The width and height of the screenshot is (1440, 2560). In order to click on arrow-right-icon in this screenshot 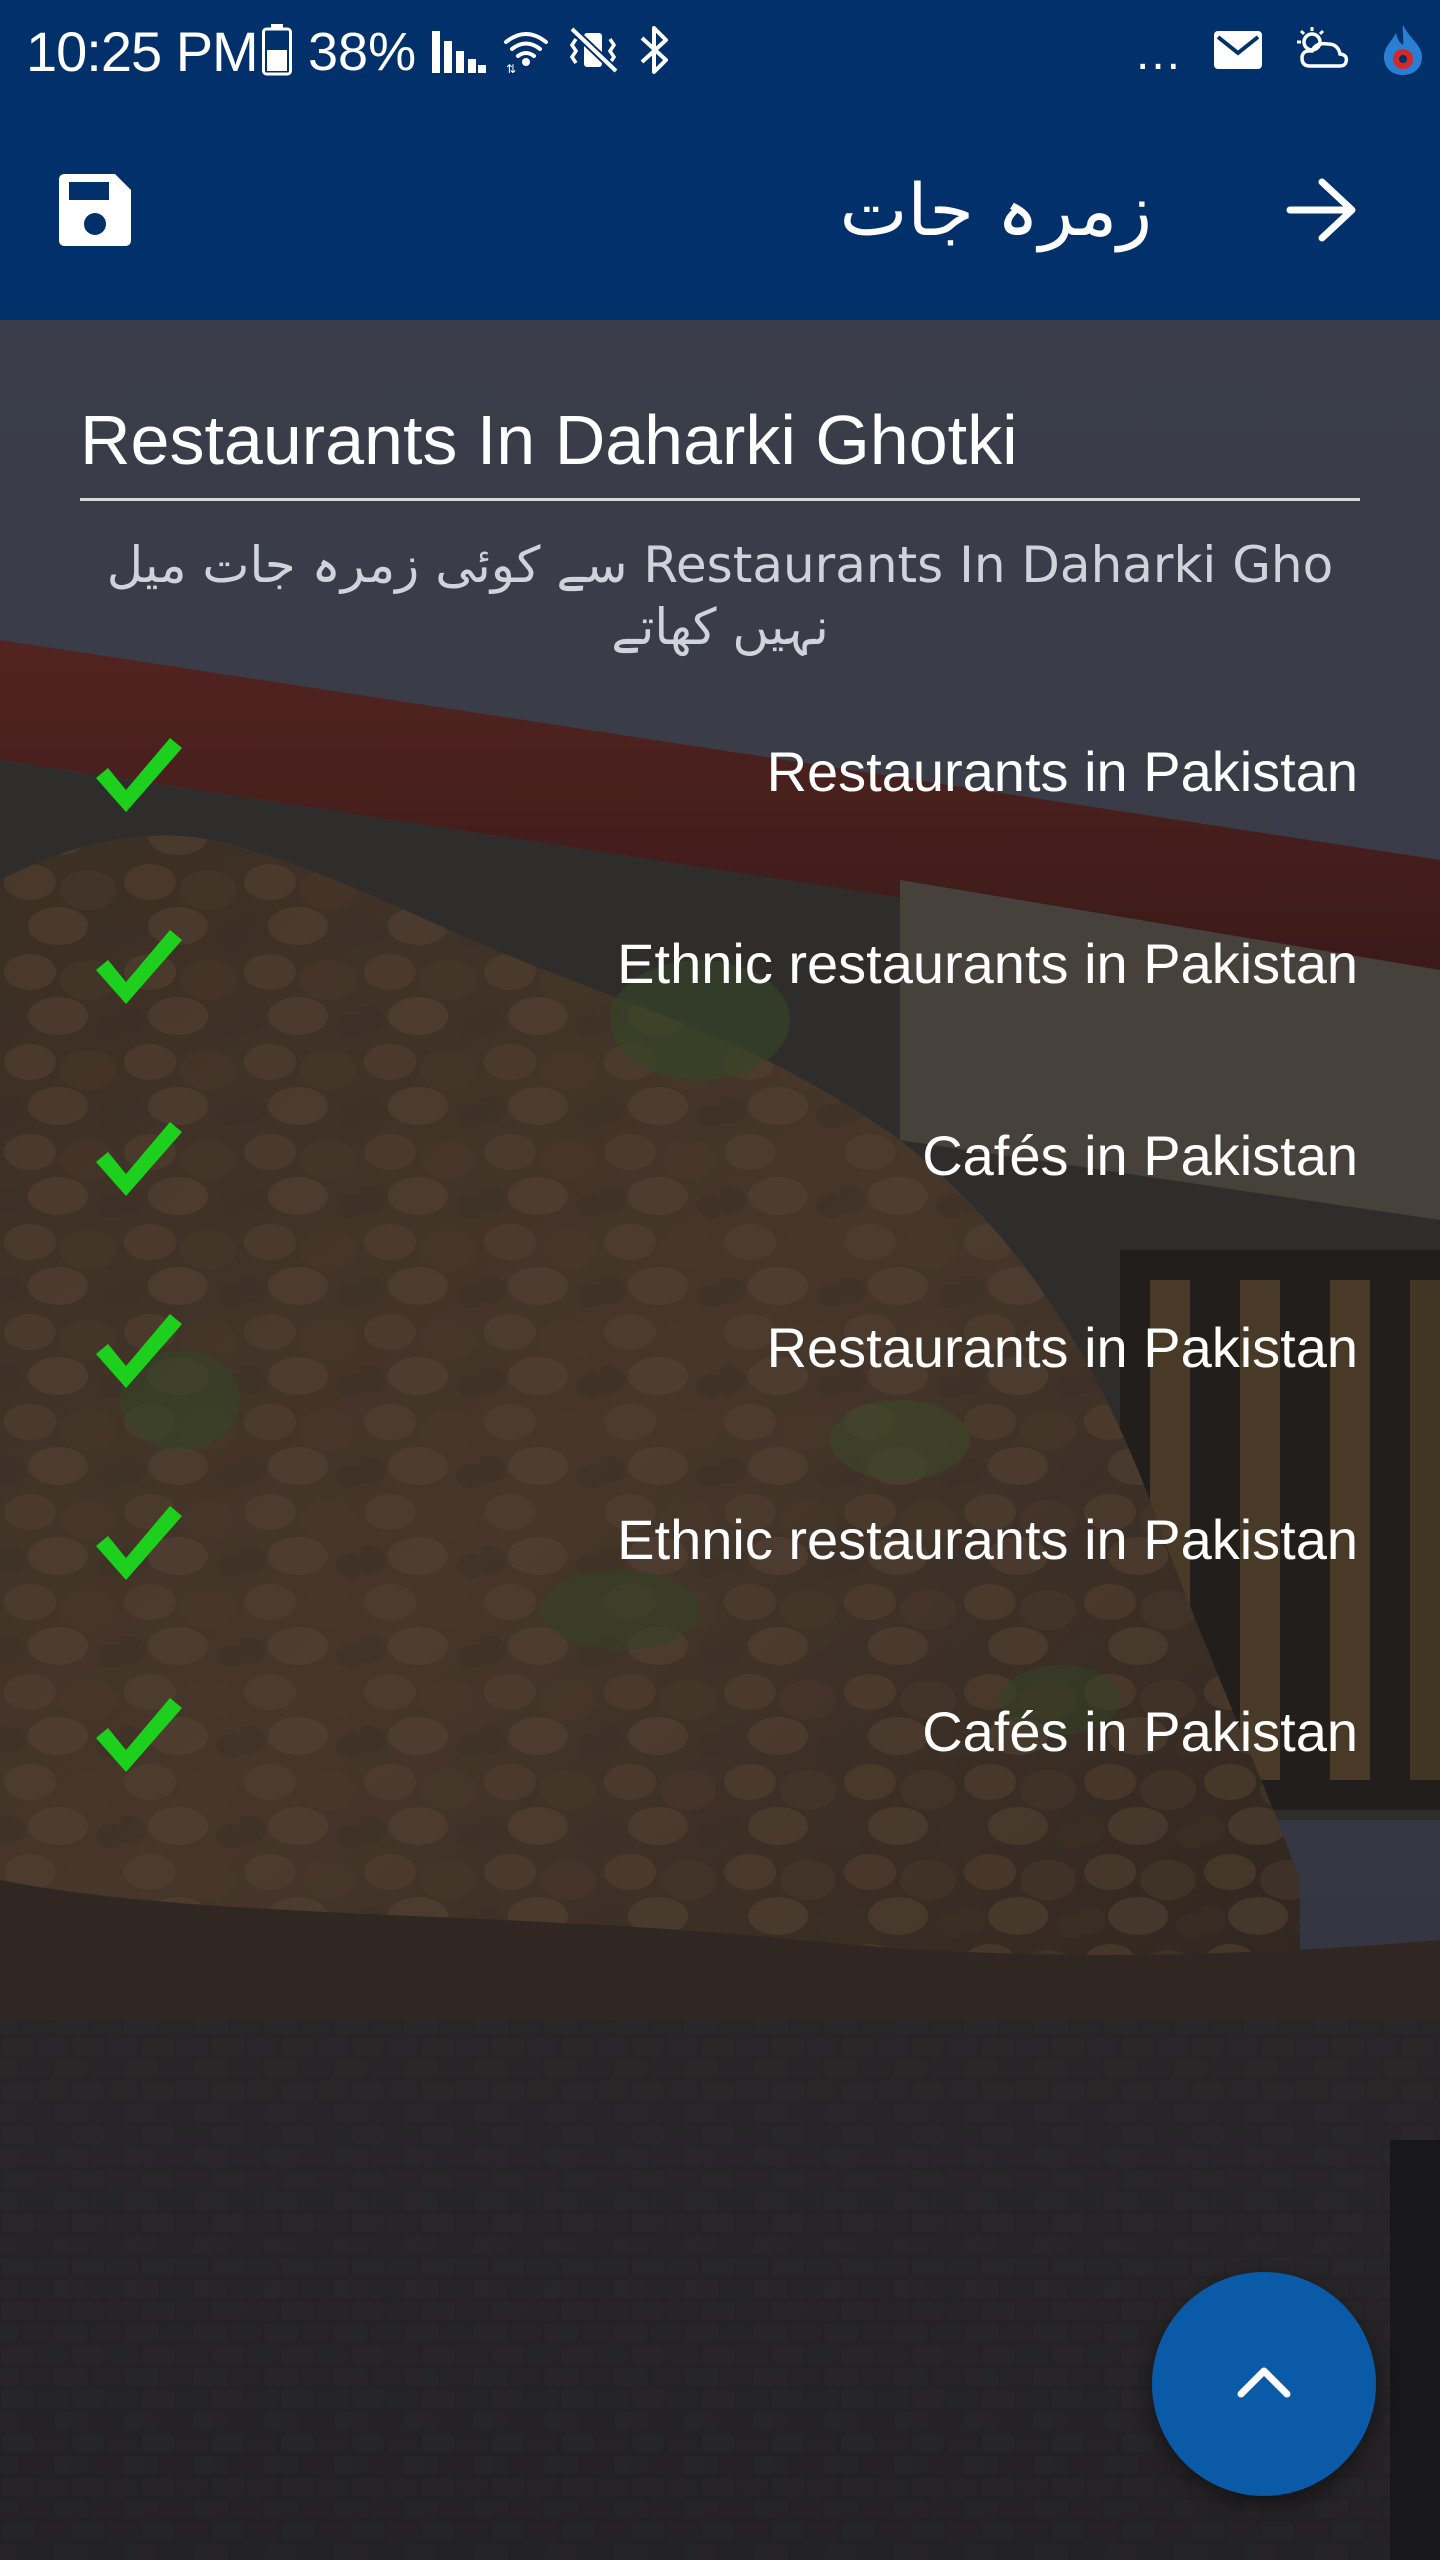, I will do `click(1322, 212)`.